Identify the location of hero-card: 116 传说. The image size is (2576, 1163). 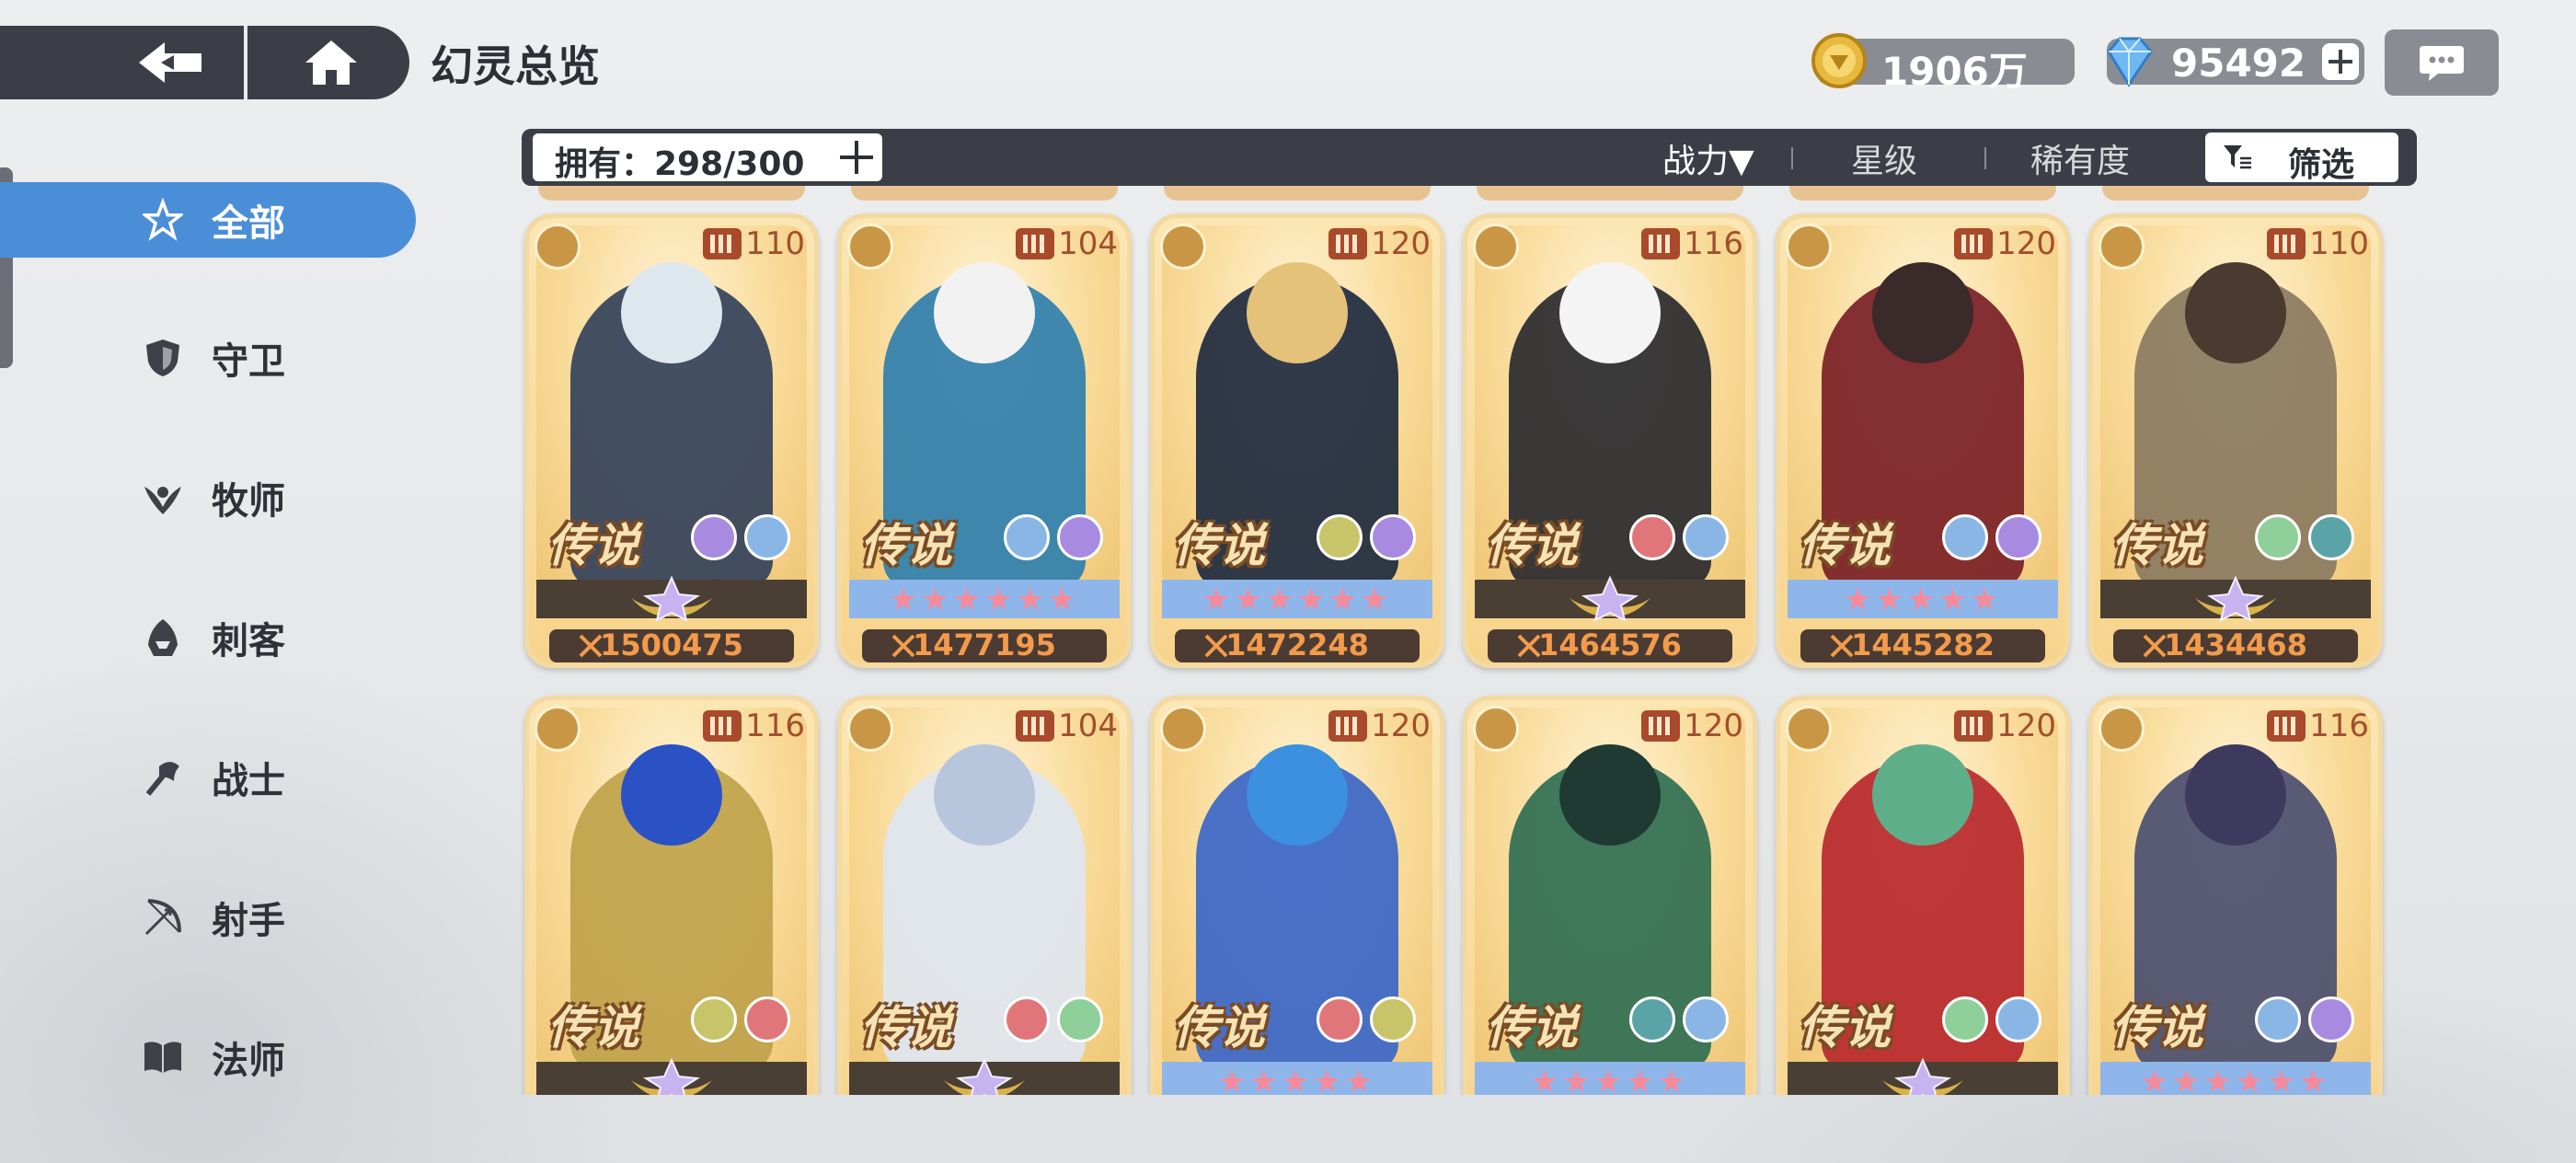
(671, 896).